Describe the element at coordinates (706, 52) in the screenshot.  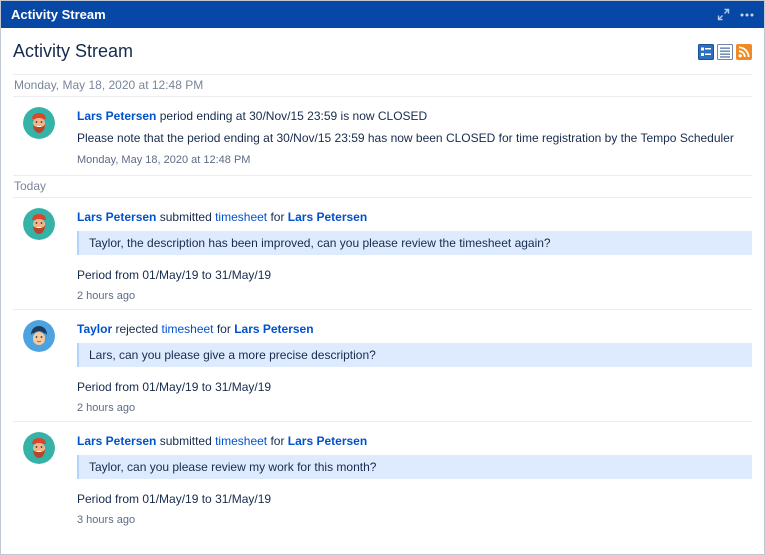
I see `full-view-icon` at that location.